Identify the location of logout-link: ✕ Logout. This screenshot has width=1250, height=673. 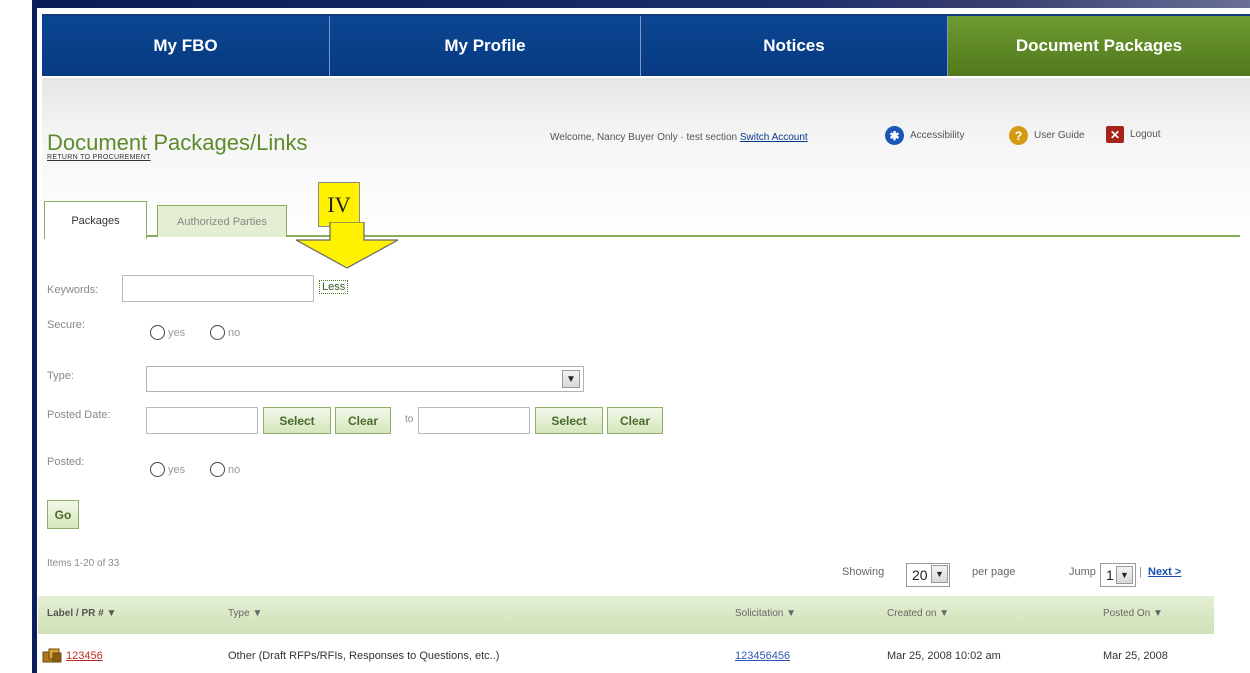
(1133, 134).